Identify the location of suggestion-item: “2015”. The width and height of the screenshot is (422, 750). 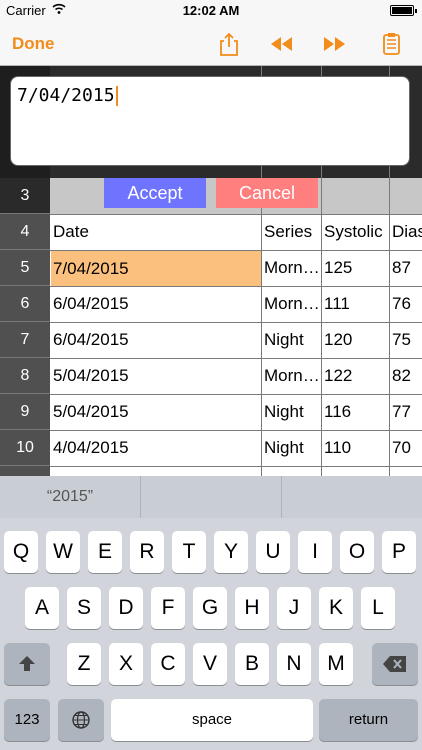
(70, 497).